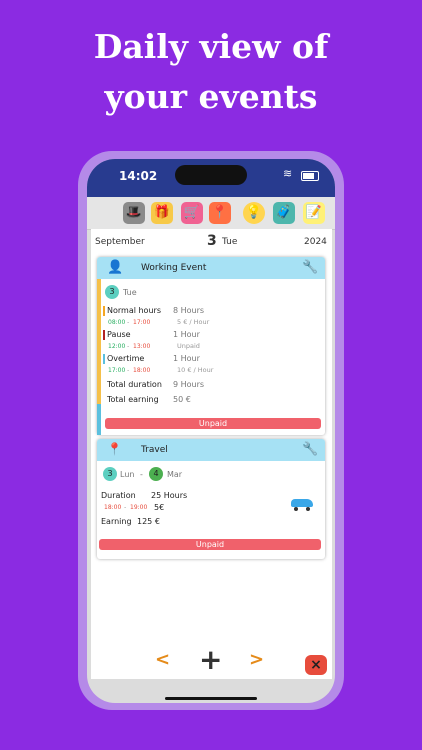 This screenshot has width=422, height=750. Describe the element at coordinates (188, 346) in the screenshot. I see `pause-rate: Unpaid` at that location.